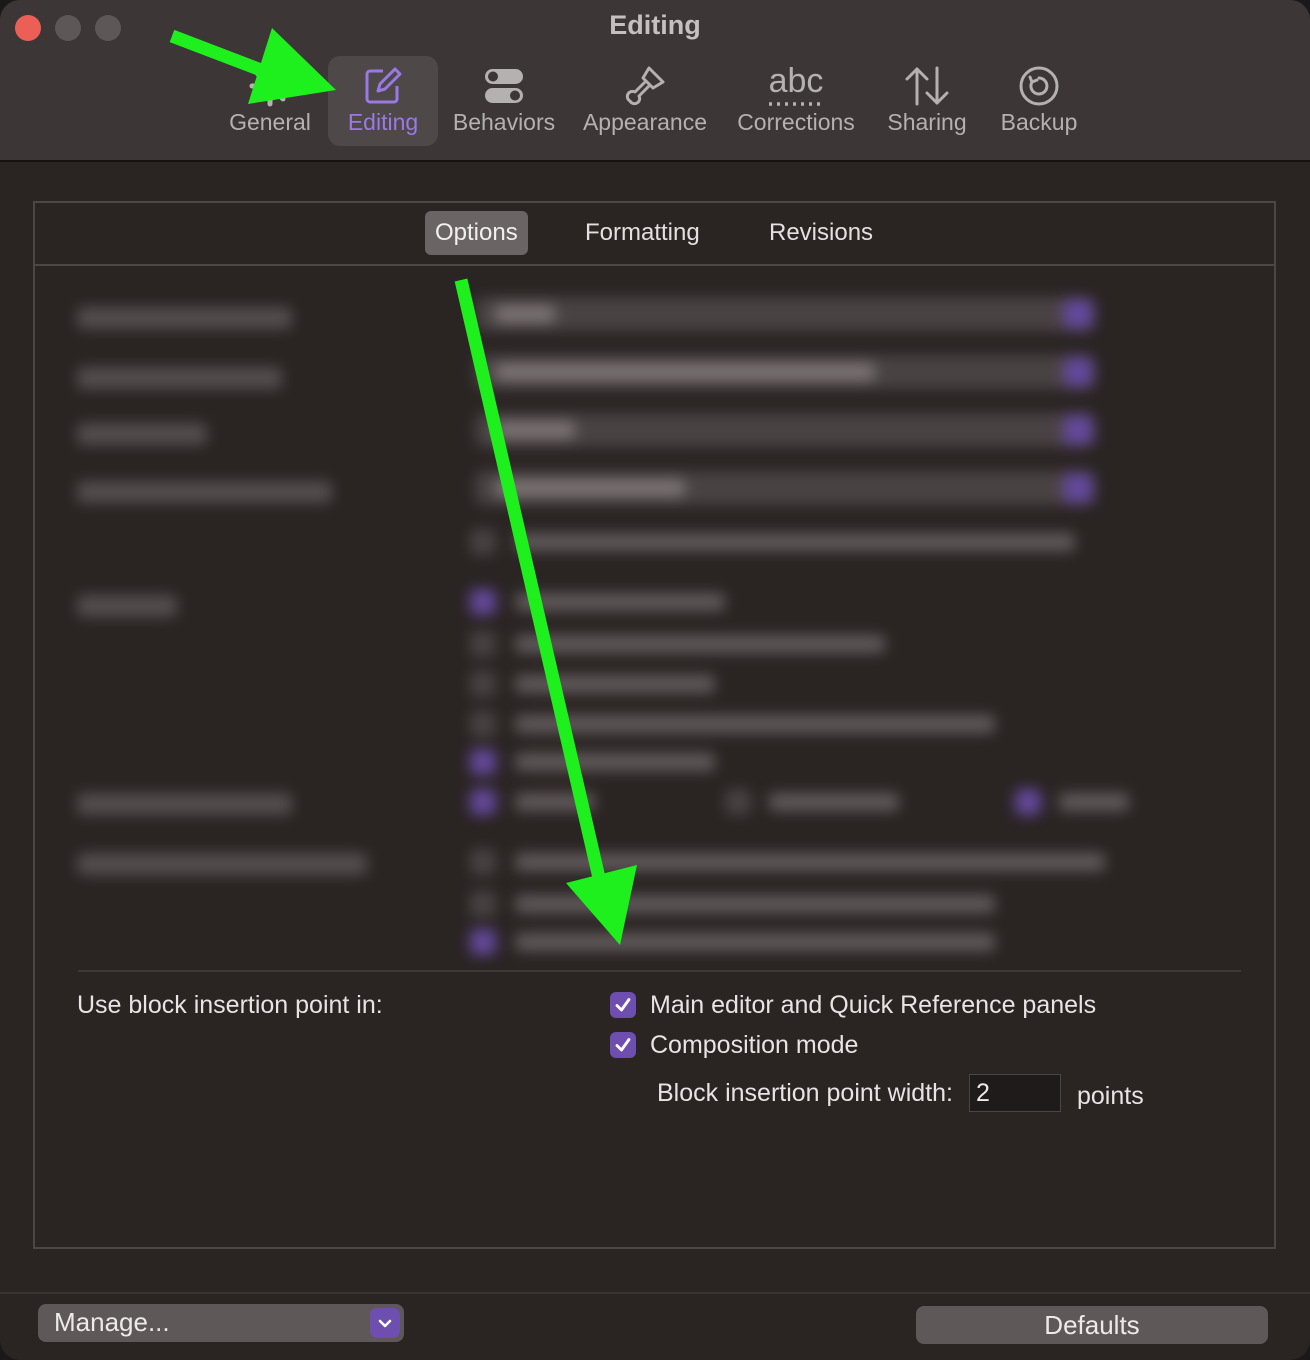 The height and width of the screenshot is (1360, 1310). I want to click on main-editor-checkbox, so click(623, 1005).